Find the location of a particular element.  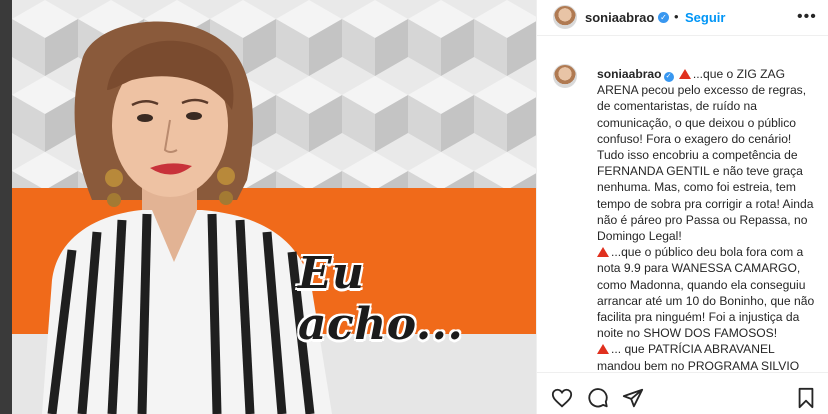

backdrop-edge is located at coordinates (6, 207).